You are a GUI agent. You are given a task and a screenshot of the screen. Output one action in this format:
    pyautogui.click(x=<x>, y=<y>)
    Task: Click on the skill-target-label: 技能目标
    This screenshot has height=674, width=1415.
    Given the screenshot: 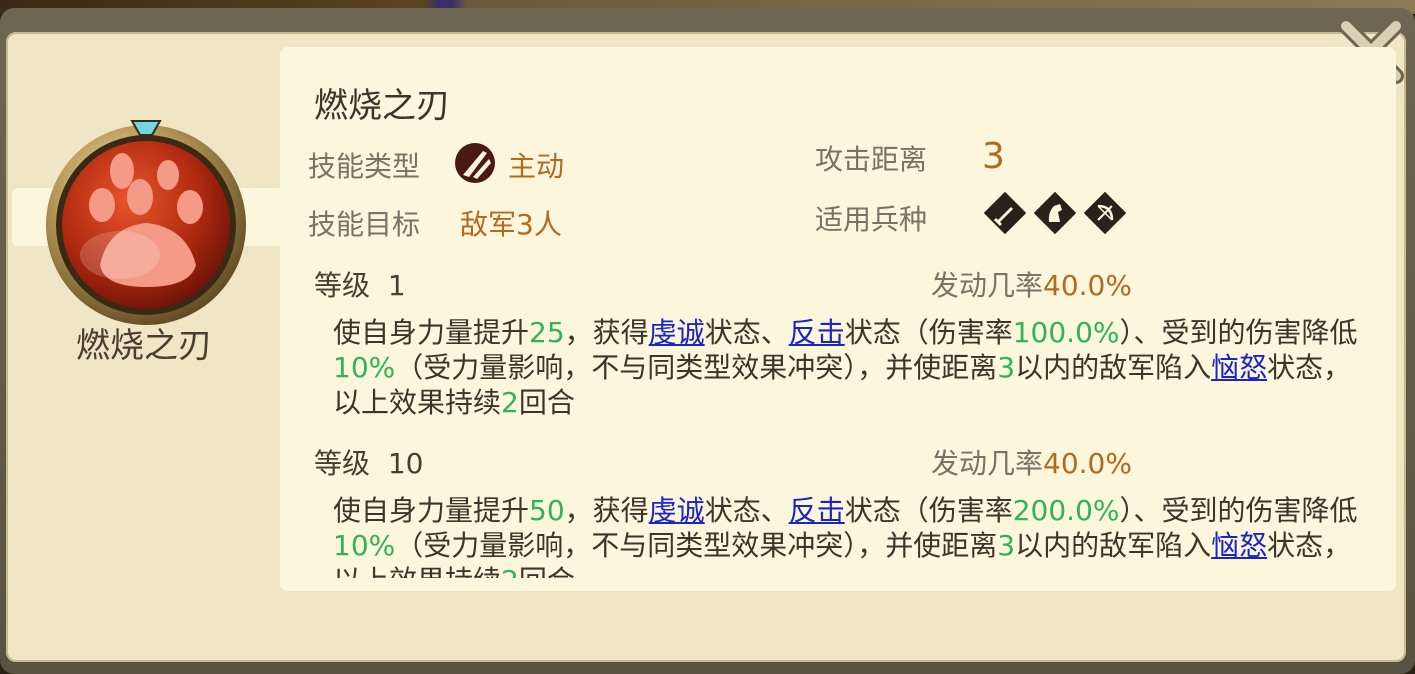 What is the action you would take?
    pyautogui.click(x=364, y=224)
    